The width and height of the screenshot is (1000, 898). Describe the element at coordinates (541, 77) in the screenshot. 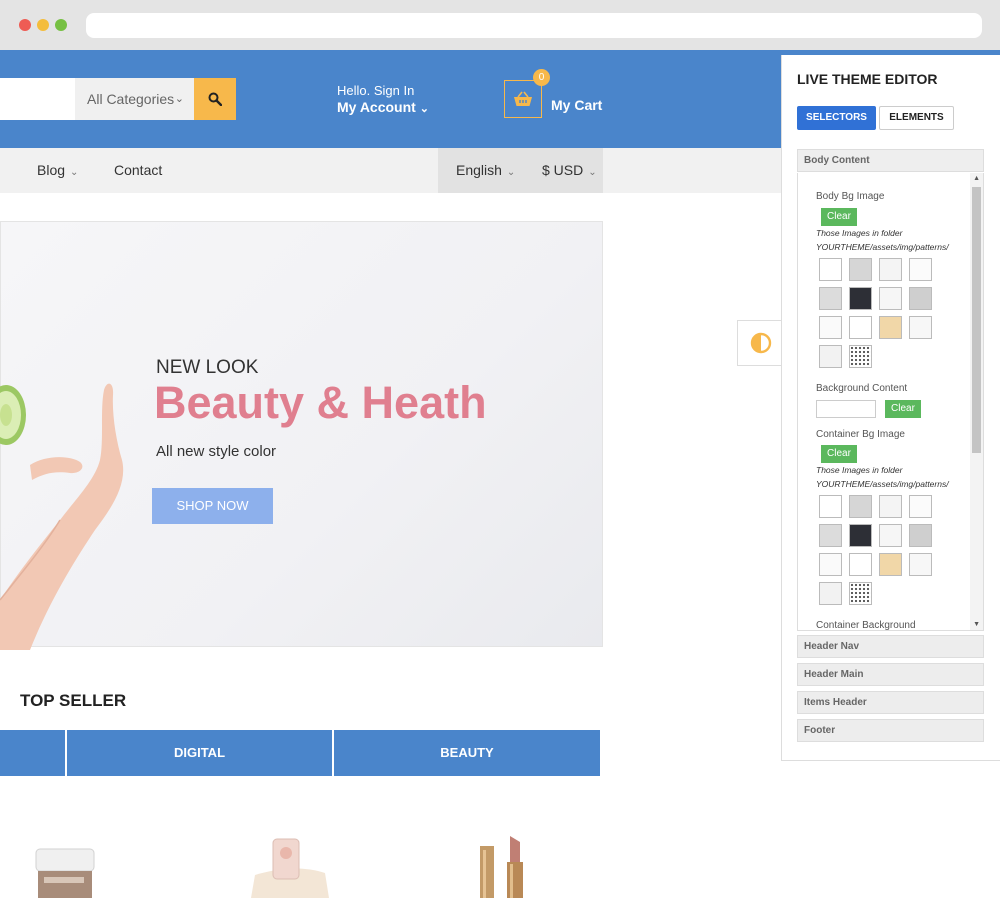

I see `cart-count-badge: 0` at that location.